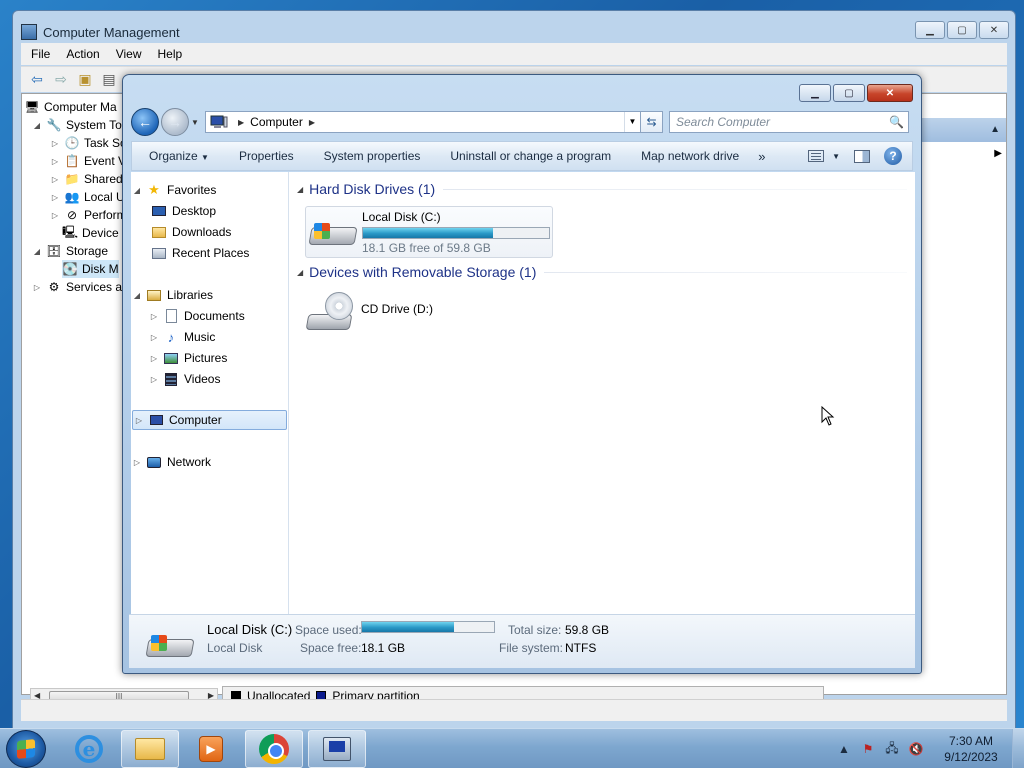 The width and height of the screenshot is (1024, 768). Describe the element at coordinates (80, 287) in the screenshot. I see `tree-item-services: ▷ ⚙ Services an` at that location.